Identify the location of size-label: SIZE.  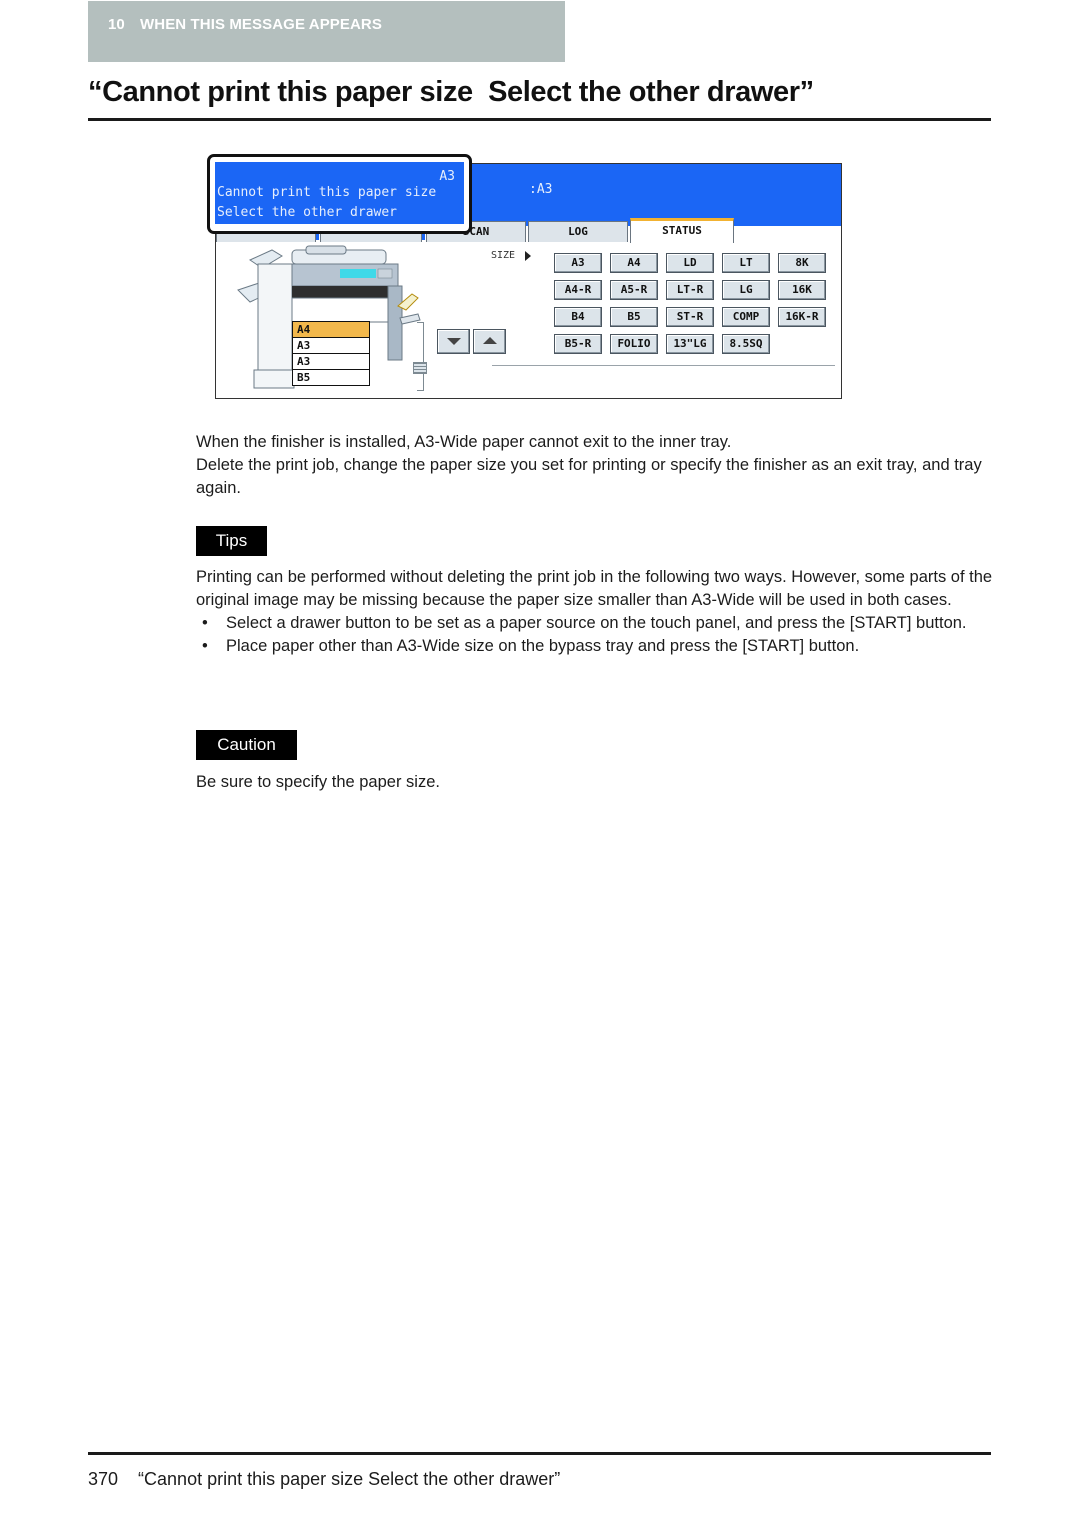
(503, 255).